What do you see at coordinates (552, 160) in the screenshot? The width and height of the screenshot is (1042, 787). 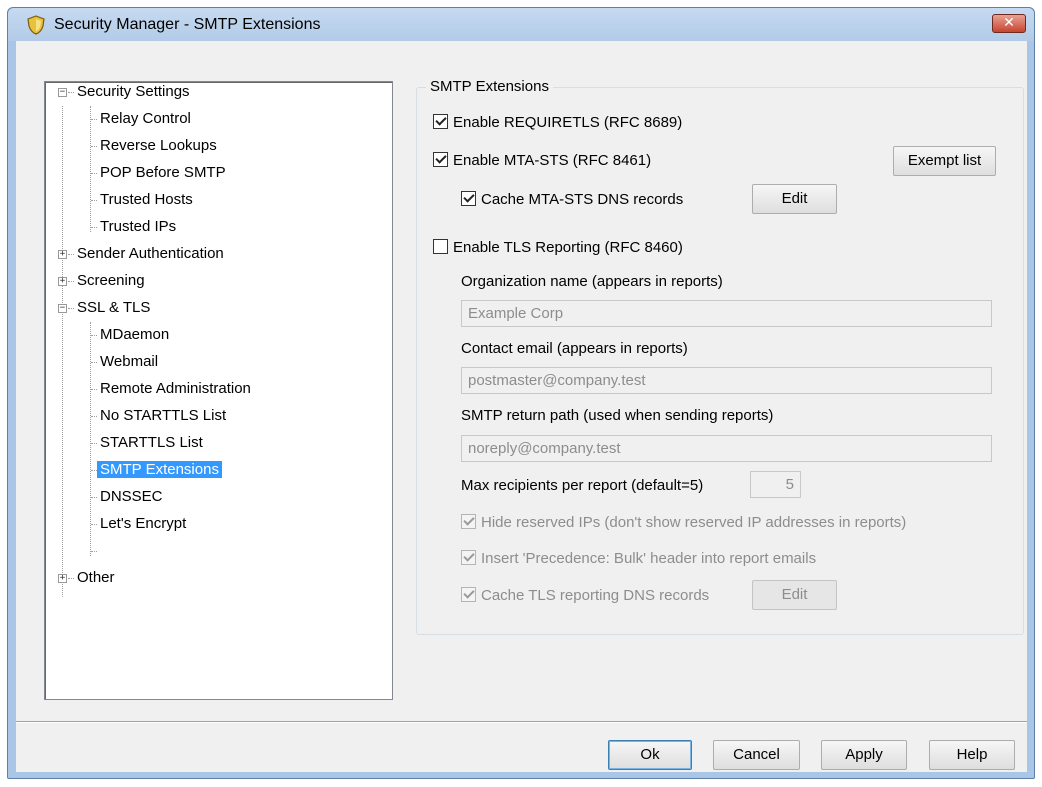 I see `checkbox-label: Enable MTA-STS (RFC 8461)` at bounding box center [552, 160].